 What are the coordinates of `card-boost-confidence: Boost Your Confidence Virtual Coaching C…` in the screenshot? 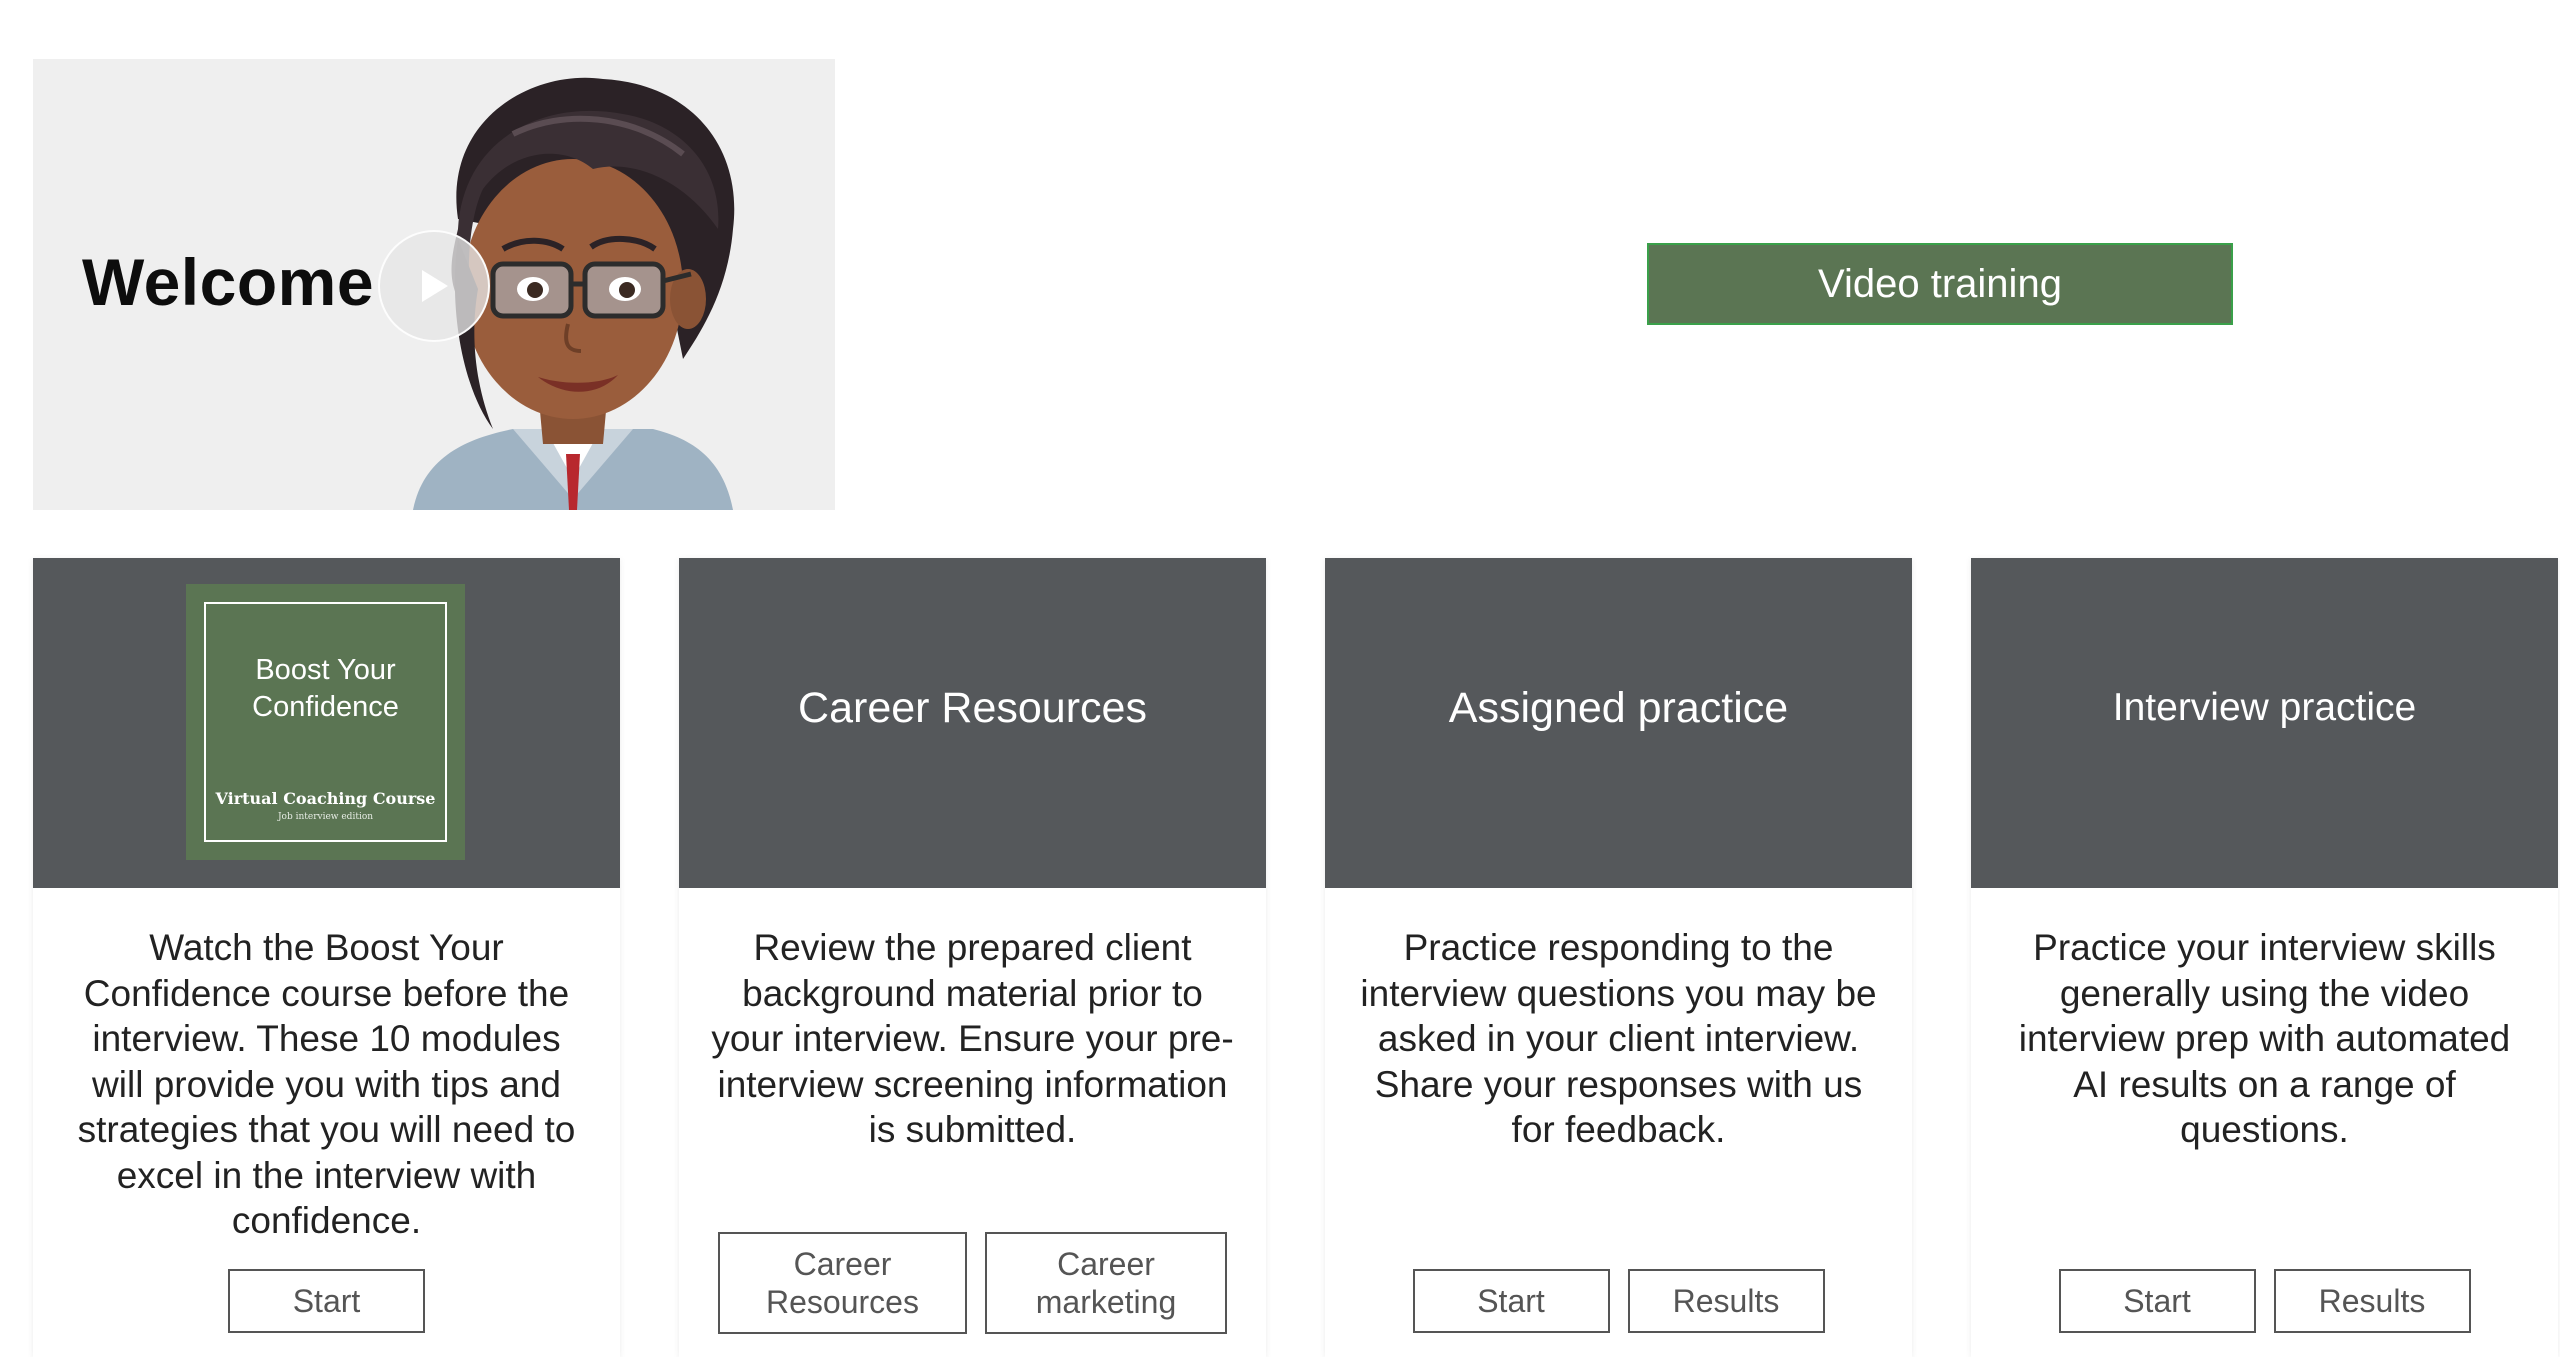 It's located at (326, 957).